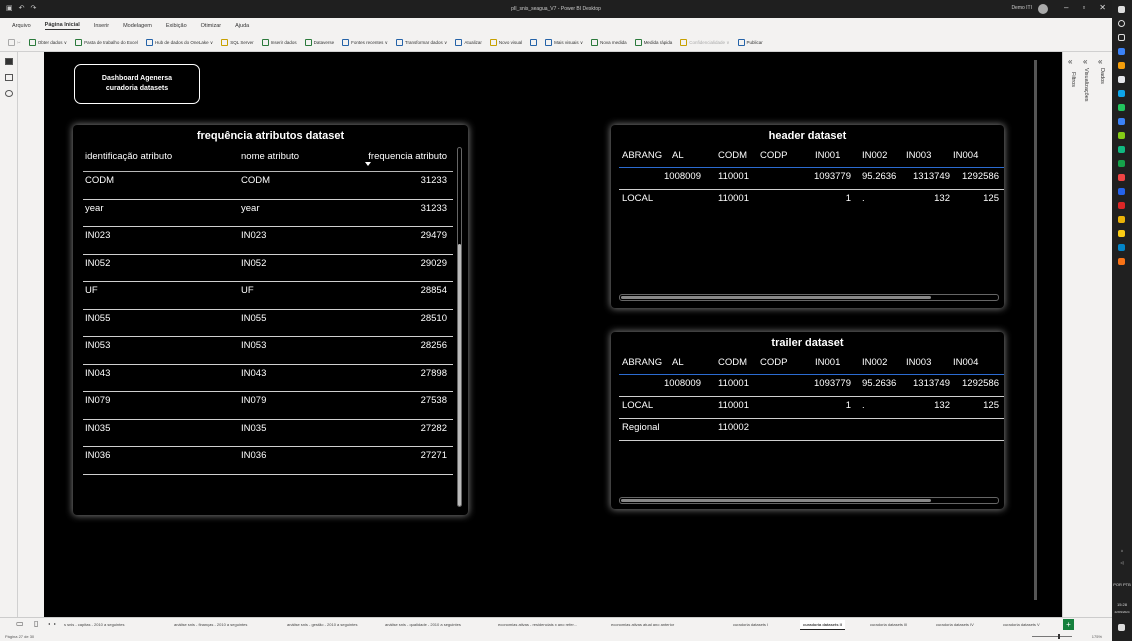 The image size is (1132, 641). What do you see at coordinates (365, 42) in the screenshot?
I see `fontes-recentes-button: Fontes recentes ∨` at bounding box center [365, 42].